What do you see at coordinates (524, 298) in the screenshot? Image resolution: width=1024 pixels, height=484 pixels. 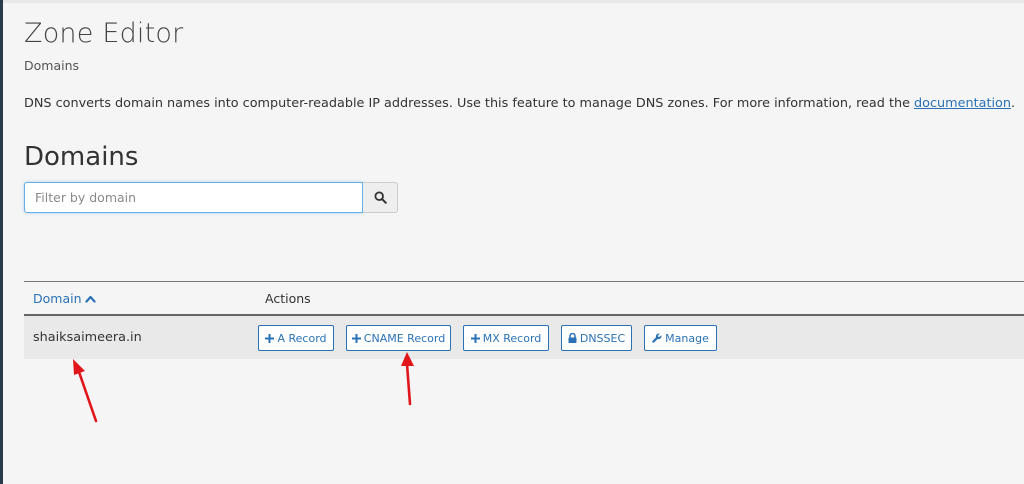 I see `table-header: Domain Actions` at bounding box center [524, 298].